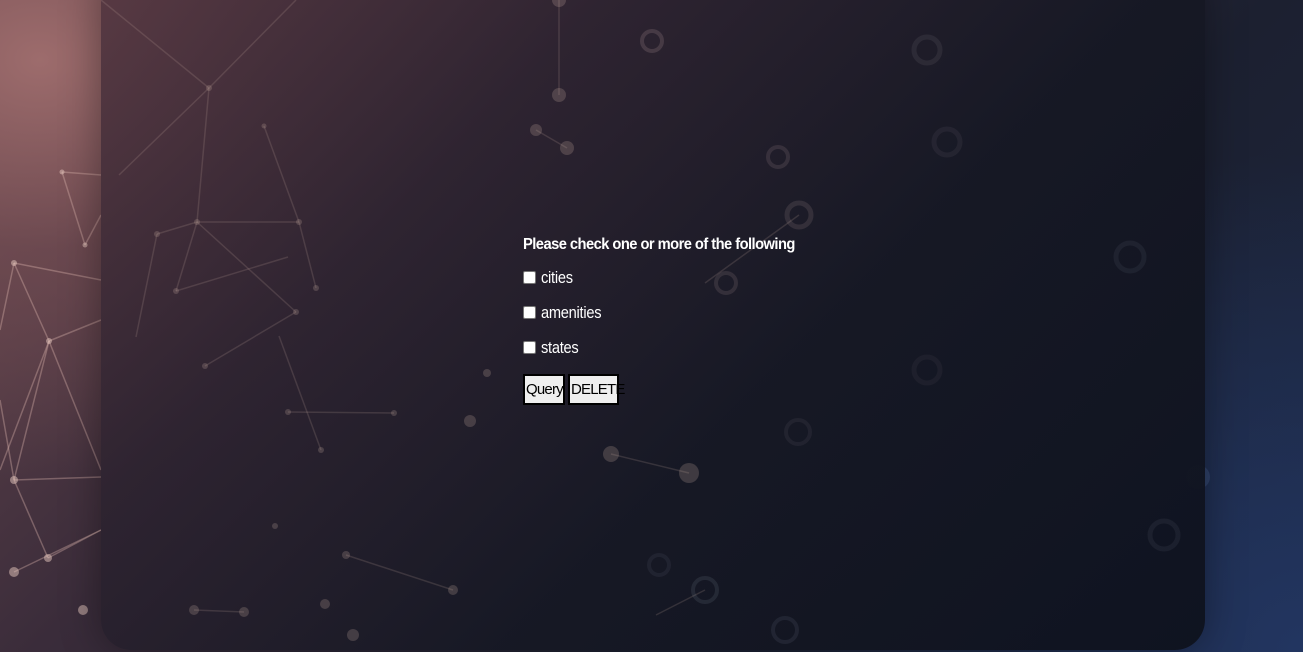 The height and width of the screenshot is (652, 1303). Describe the element at coordinates (557, 277) in the screenshot. I see `option-label-cities: cities` at that location.